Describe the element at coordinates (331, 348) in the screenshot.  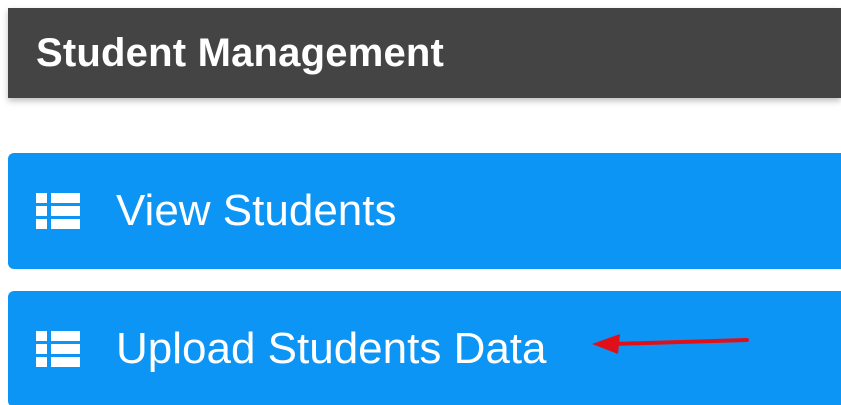
I see `upload-students-data-label: Upload Students Data` at that location.